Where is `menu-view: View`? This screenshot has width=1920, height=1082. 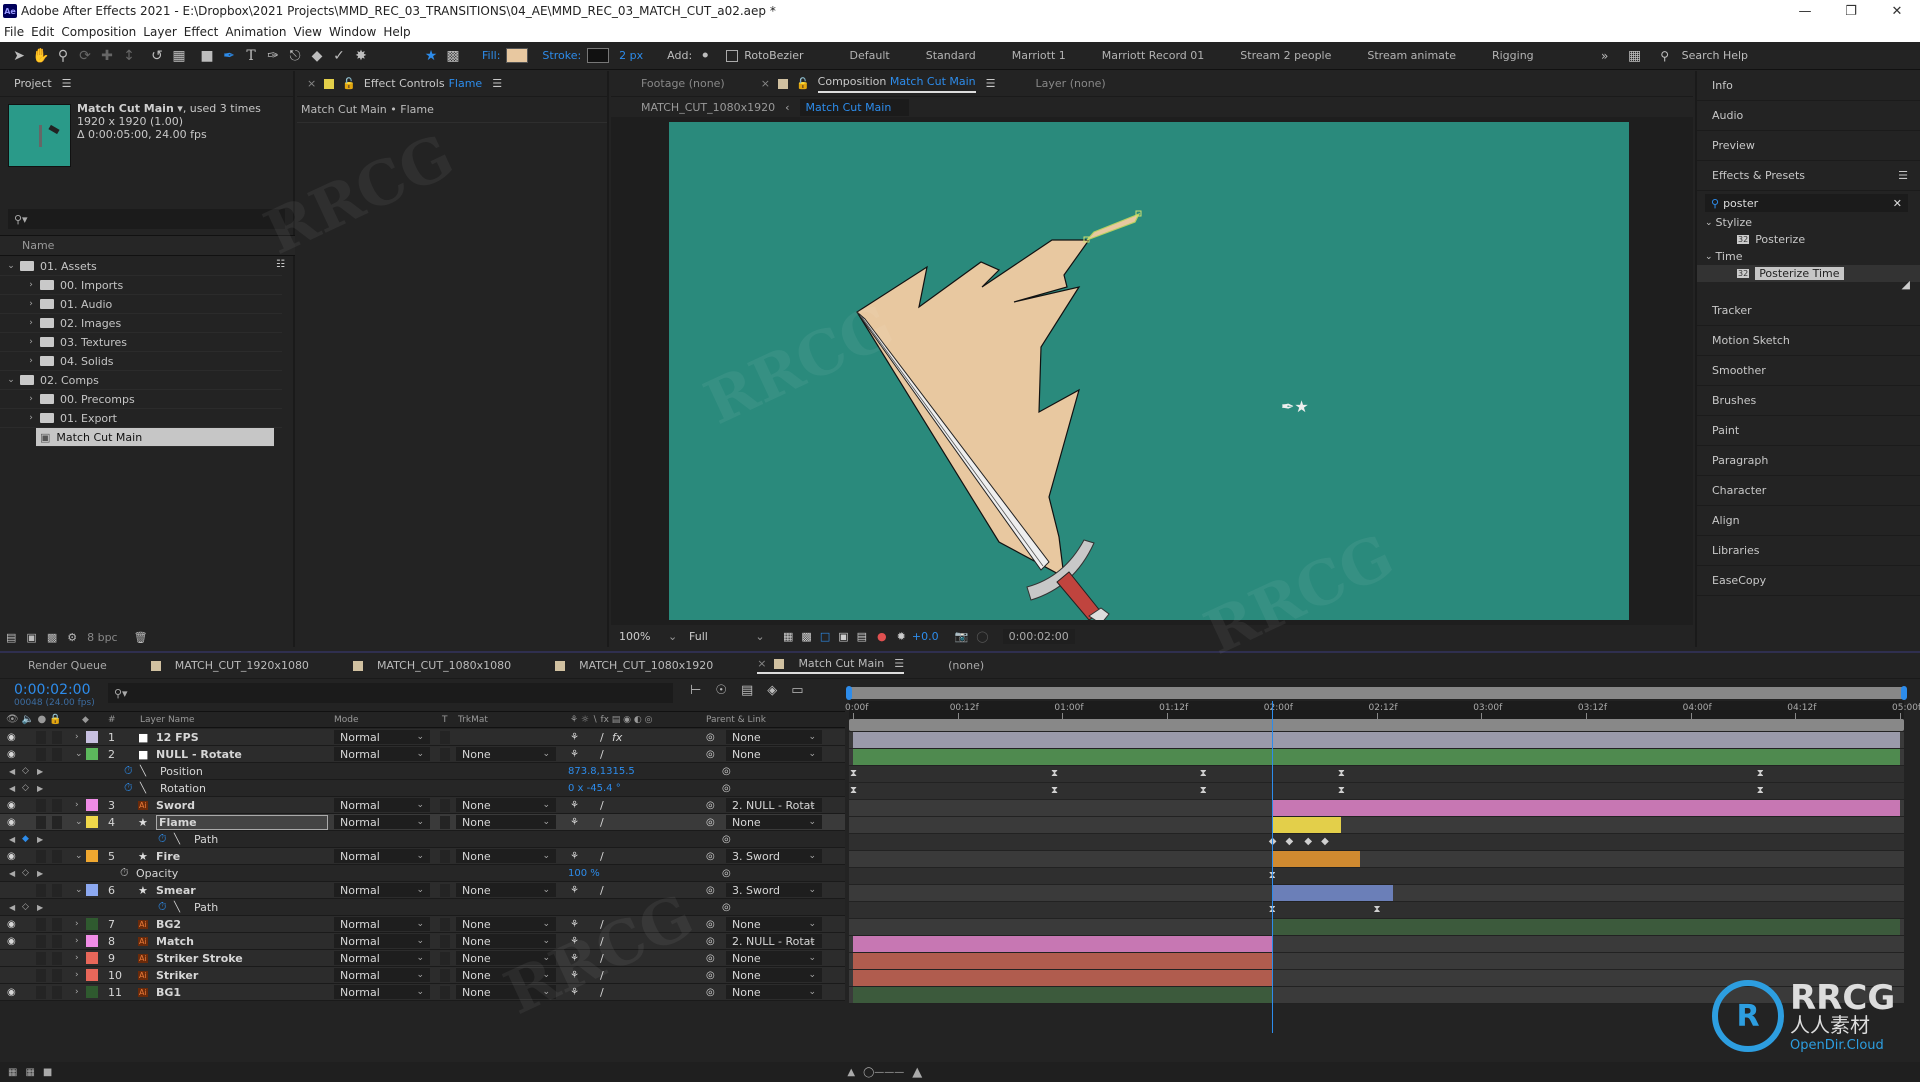 menu-view: View is located at coordinates (308, 32).